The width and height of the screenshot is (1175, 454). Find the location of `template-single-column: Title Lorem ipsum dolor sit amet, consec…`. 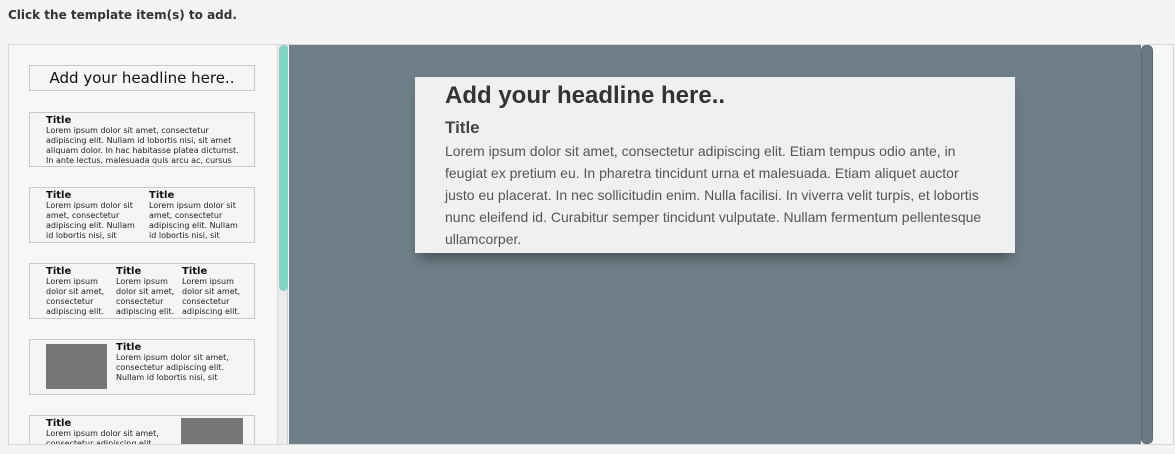

template-single-column: Title Lorem ipsum dolor sit amet, consec… is located at coordinates (142, 139).